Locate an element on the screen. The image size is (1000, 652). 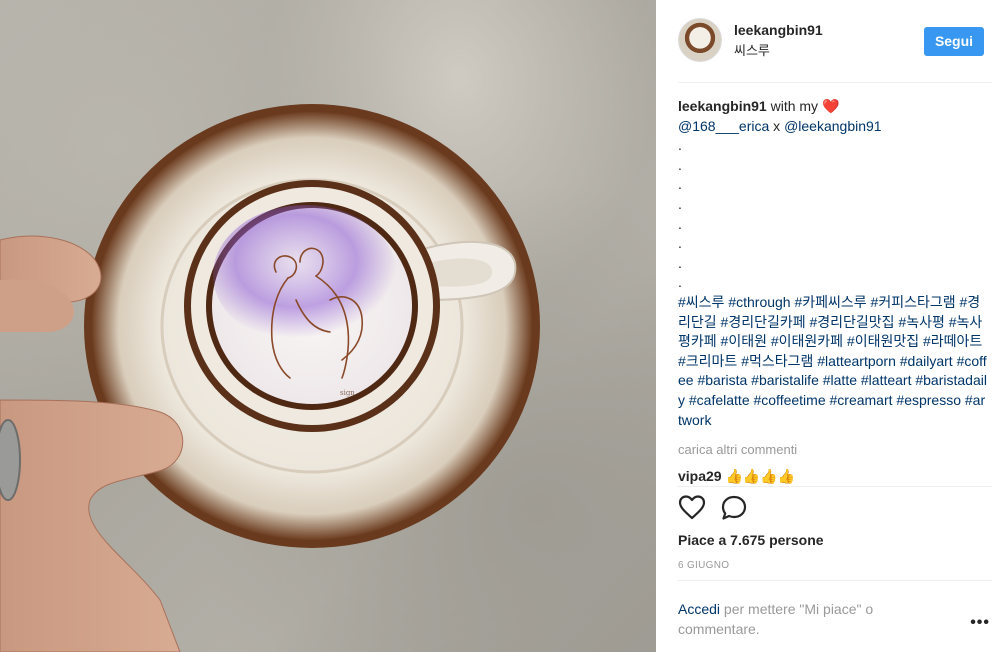
load-more-comments: carica altri commenti is located at coordinates (737, 449).